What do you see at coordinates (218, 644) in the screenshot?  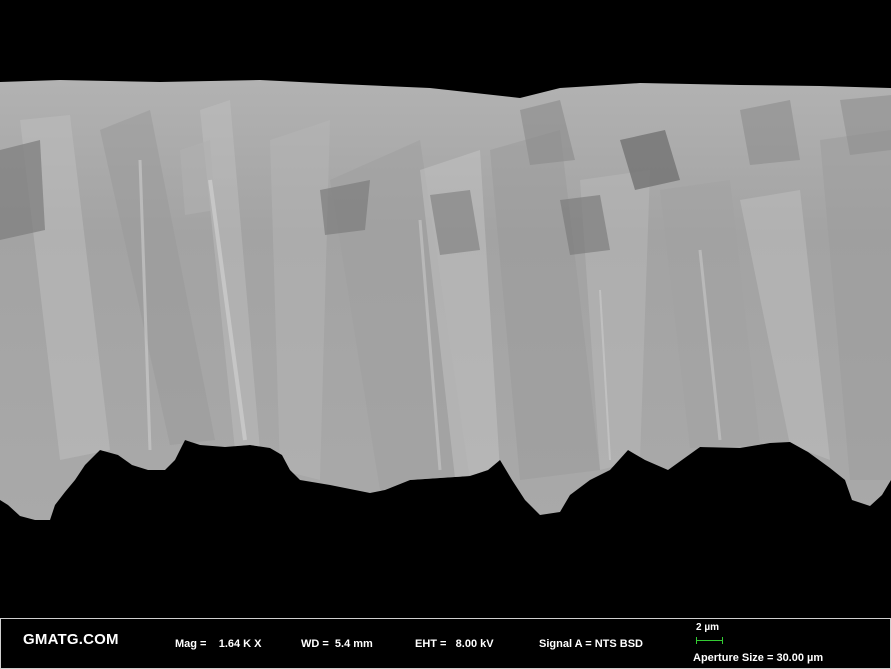 I see `magnification-label: Mag = 1.64 K X` at bounding box center [218, 644].